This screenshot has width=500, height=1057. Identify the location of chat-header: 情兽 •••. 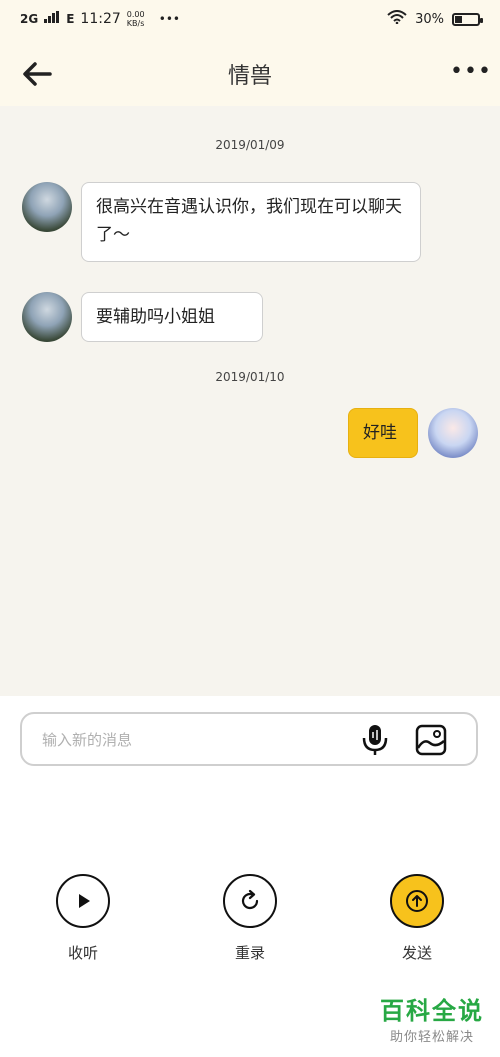
(250, 73).